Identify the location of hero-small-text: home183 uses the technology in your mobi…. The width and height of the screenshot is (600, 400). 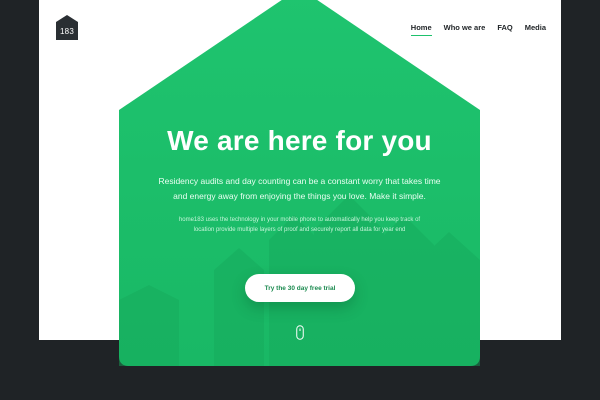
(299, 225).